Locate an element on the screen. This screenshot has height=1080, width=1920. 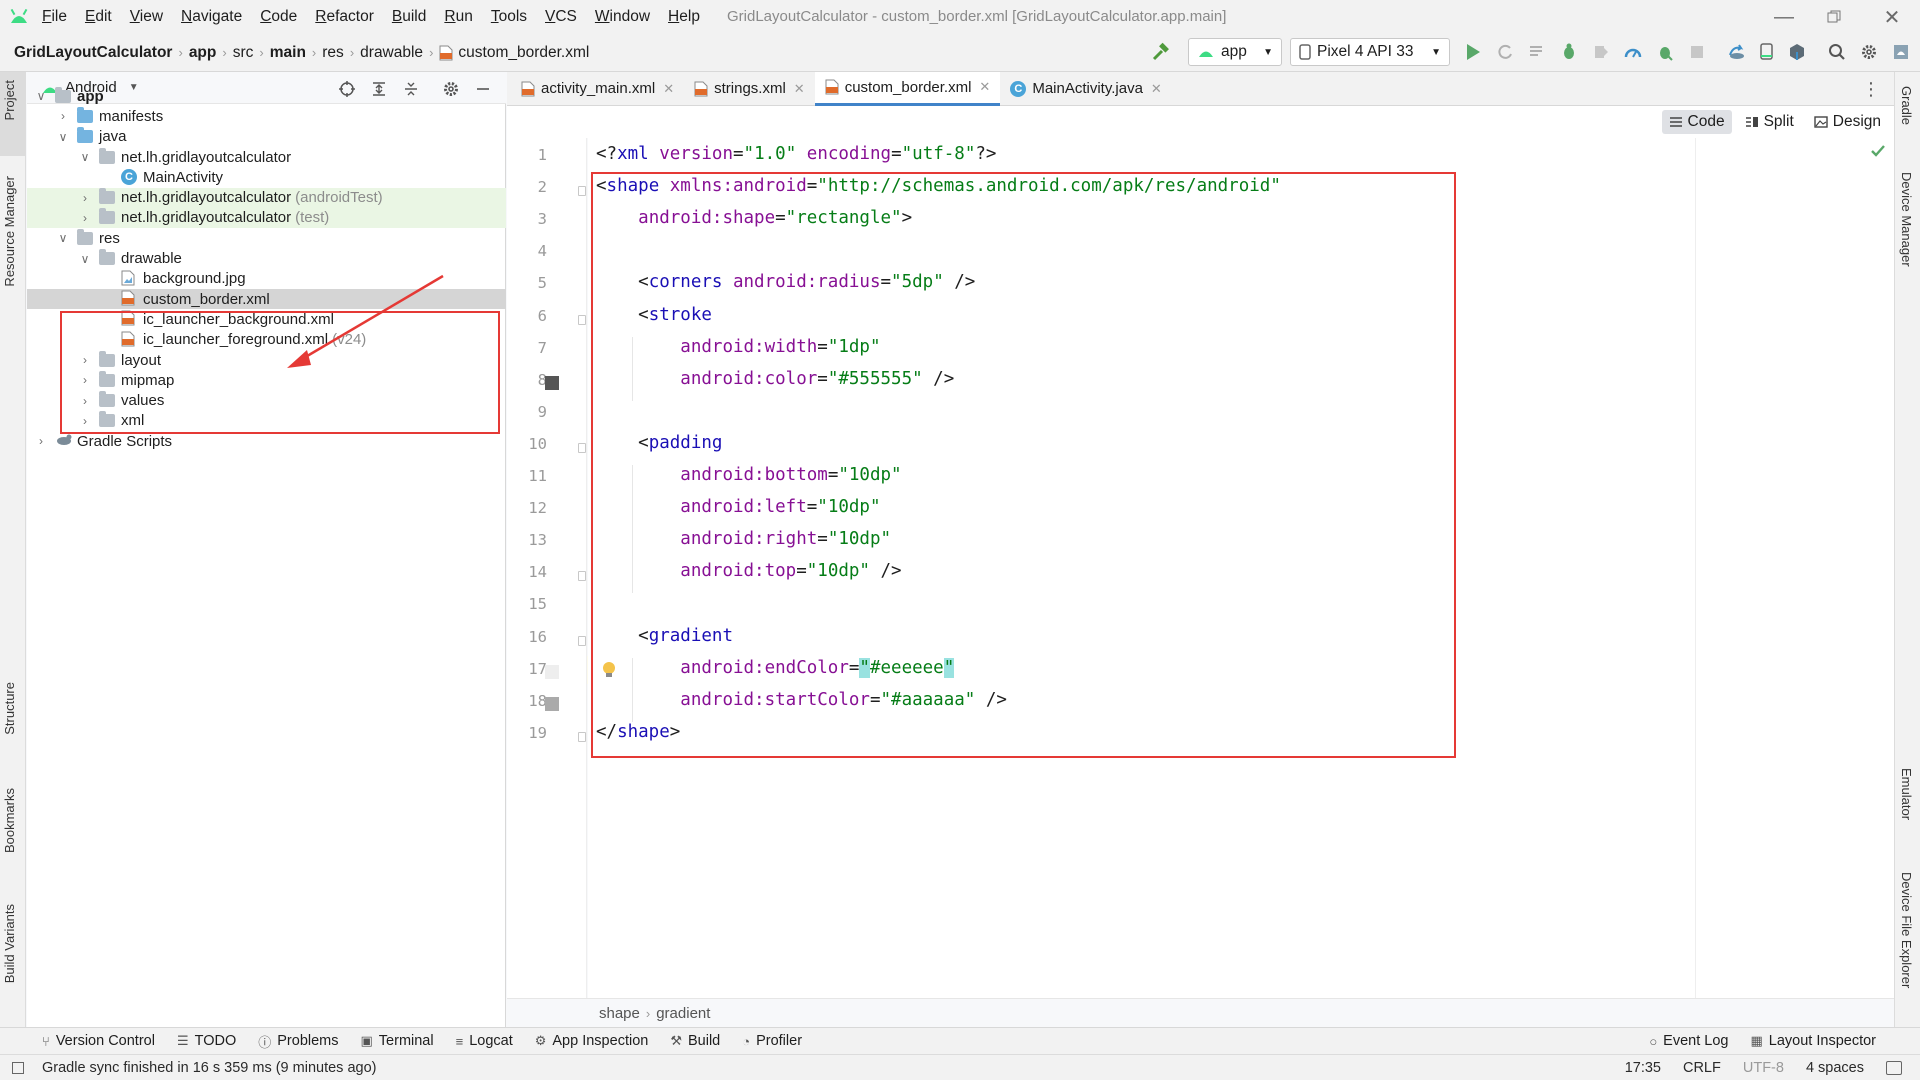
tool-tab-build-variants: Build Variants is located at coordinates (9, 943).